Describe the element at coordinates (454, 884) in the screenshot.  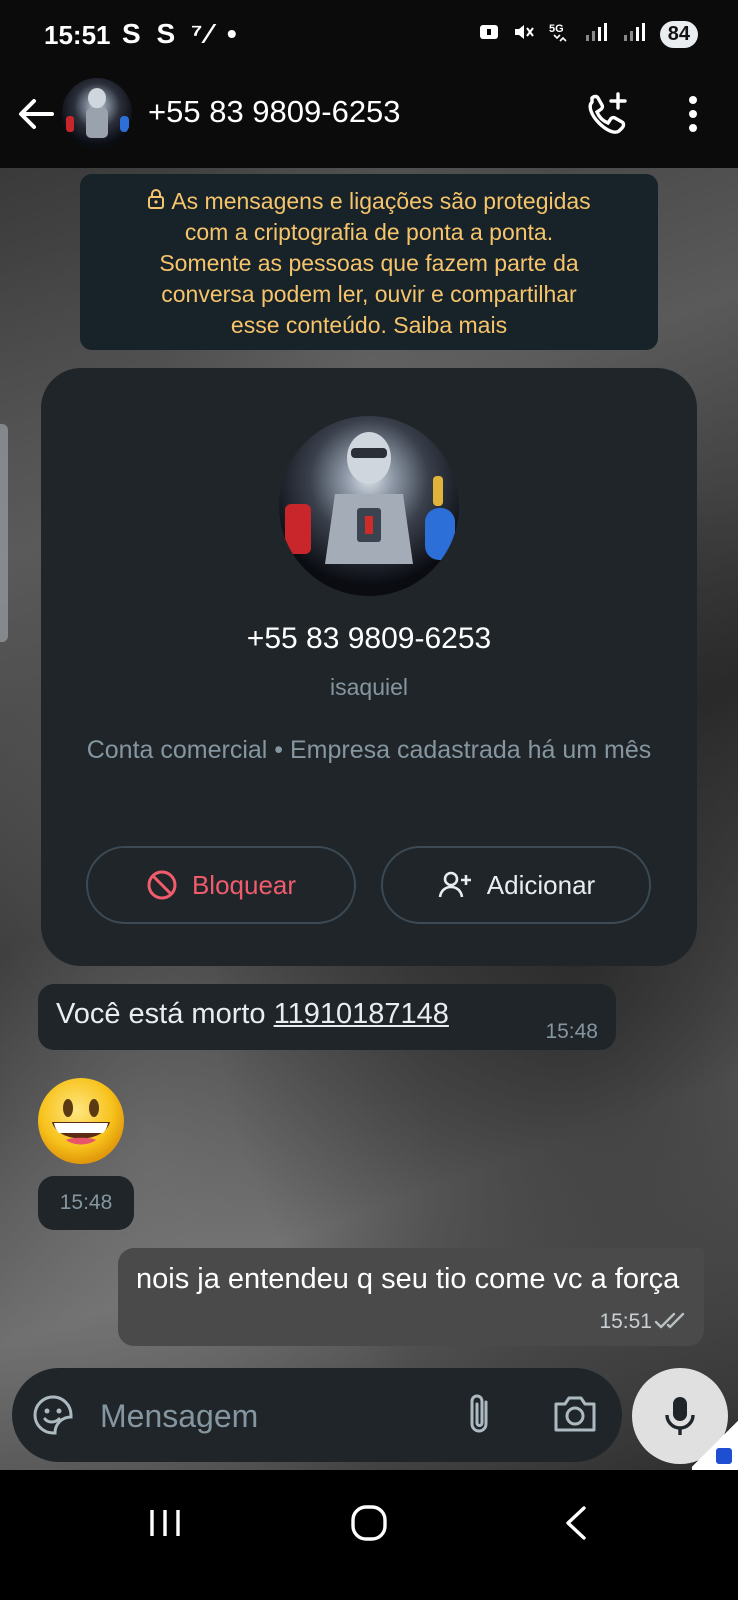
I see `add-person-icon` at that location.